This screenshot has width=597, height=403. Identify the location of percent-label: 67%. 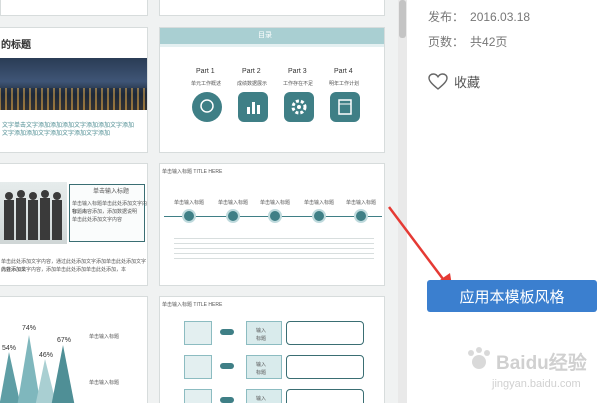
(64, 340).